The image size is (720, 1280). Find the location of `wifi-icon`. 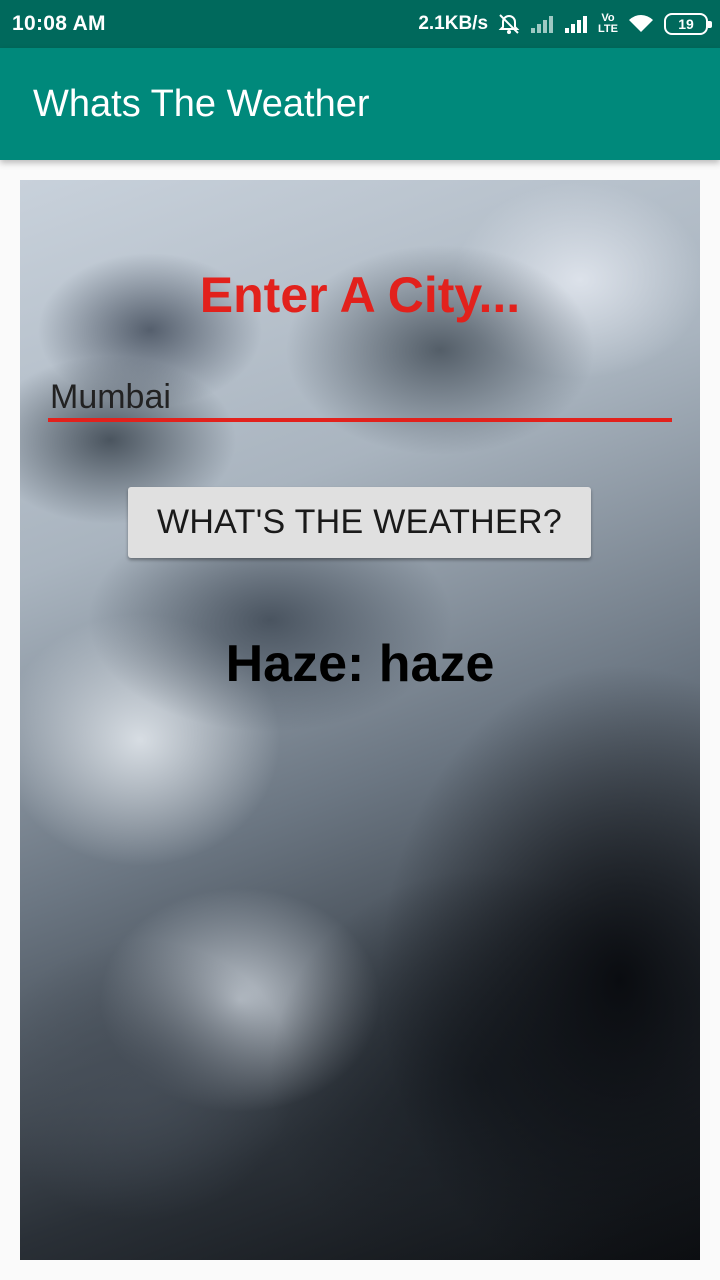

wifi-icon is located at coordinates (641, 24).